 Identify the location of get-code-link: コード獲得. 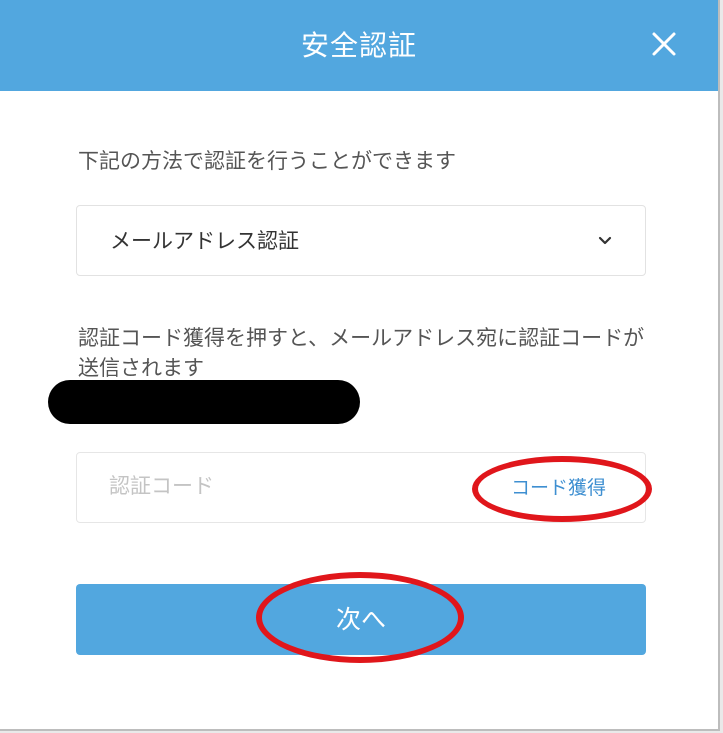
(558, 488).